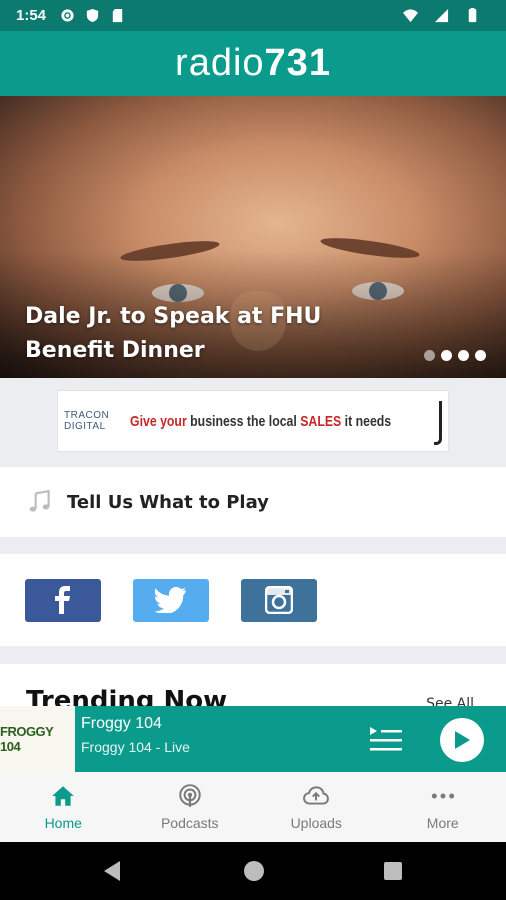 Image resolution: width=506 pixels, height=900 pixels. I want to click on wifi-icon, so click(410, 16).